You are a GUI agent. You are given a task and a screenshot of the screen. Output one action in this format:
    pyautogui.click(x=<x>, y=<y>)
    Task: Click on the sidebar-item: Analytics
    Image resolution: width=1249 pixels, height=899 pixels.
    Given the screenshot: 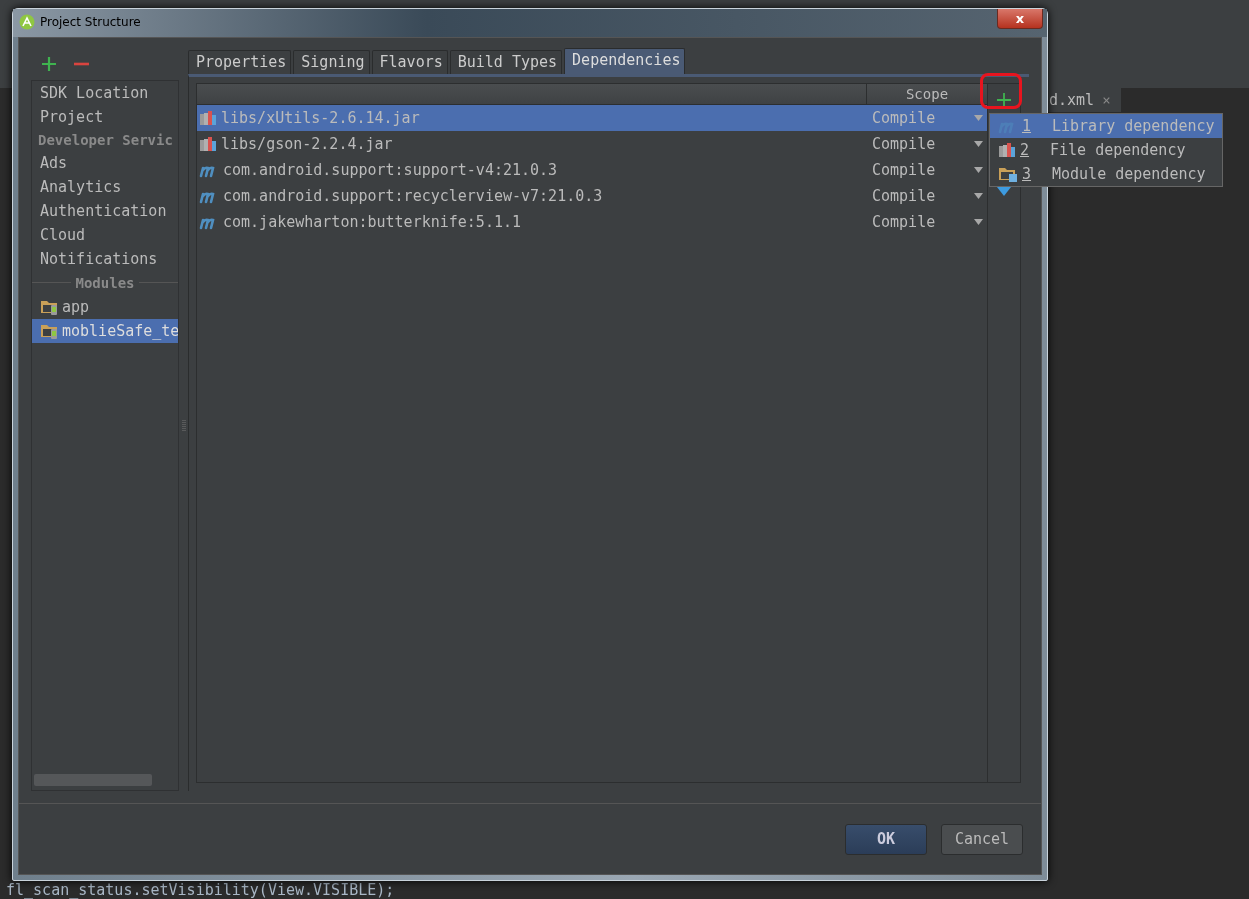 What is the action you would take?
    pyautogui.click(x=105, y=187)
    